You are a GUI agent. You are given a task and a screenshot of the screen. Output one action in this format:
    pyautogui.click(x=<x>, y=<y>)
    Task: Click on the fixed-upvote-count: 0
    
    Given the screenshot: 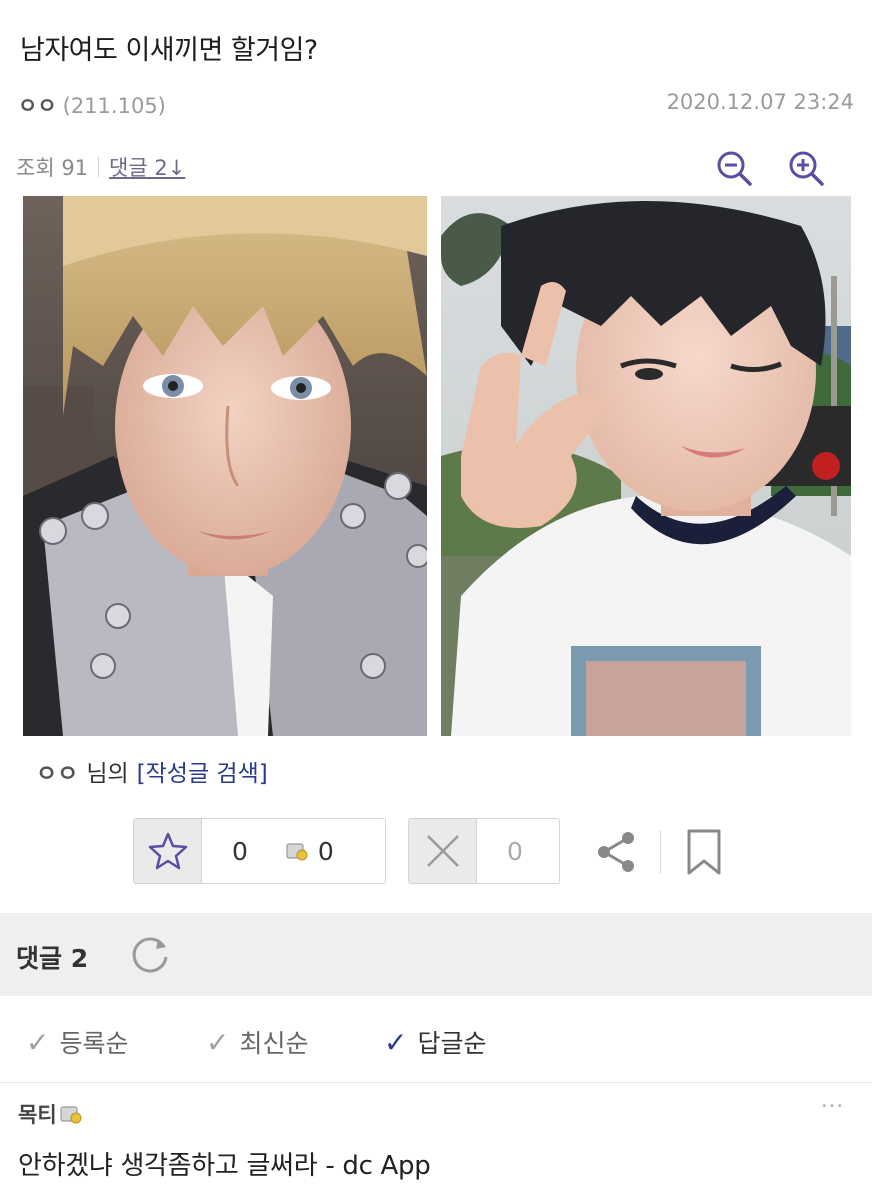 What is the action you would take?
    pyautogui.click(x=325, y=851)
    